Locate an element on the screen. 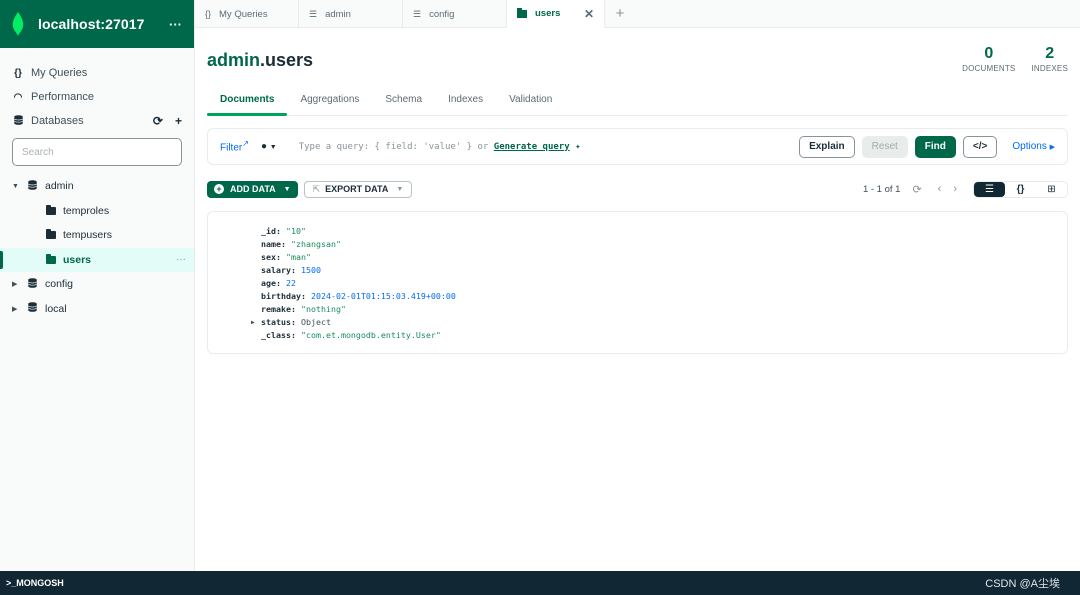 This screenshot has width=1080, height=595. field-key: _class is located at coordinates (276, 335).